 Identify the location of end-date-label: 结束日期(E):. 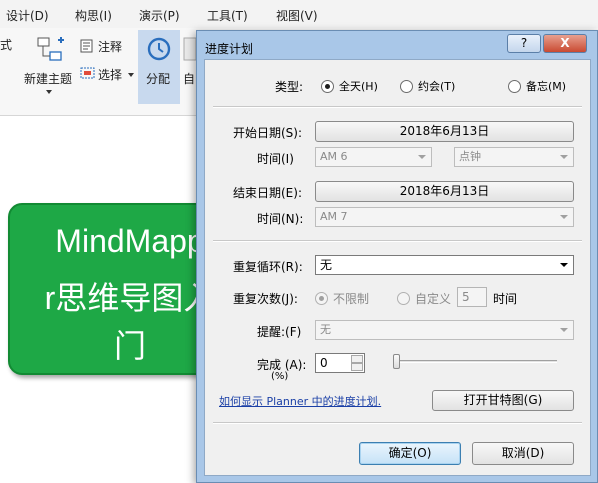
(267, 193).